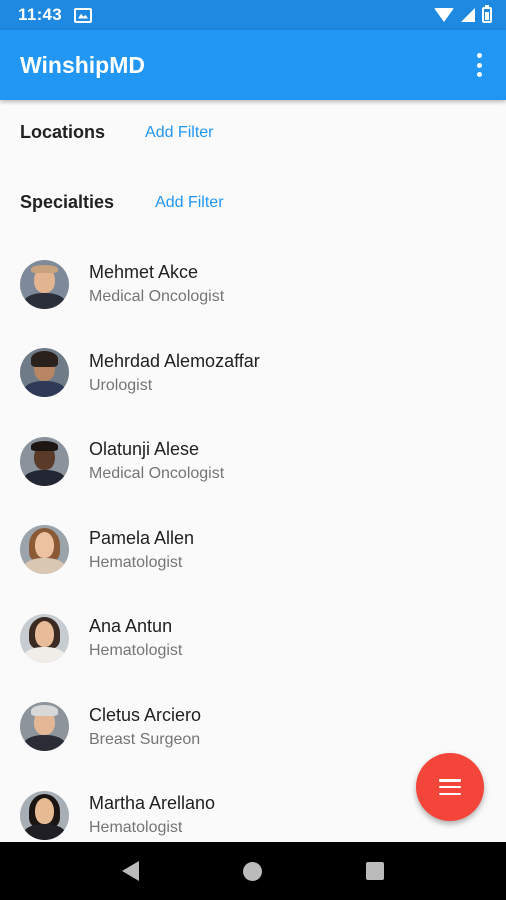 The width and height of the screenshot is (506, 900). I want to click on app-title: WinshipMD, so click(82, 64).